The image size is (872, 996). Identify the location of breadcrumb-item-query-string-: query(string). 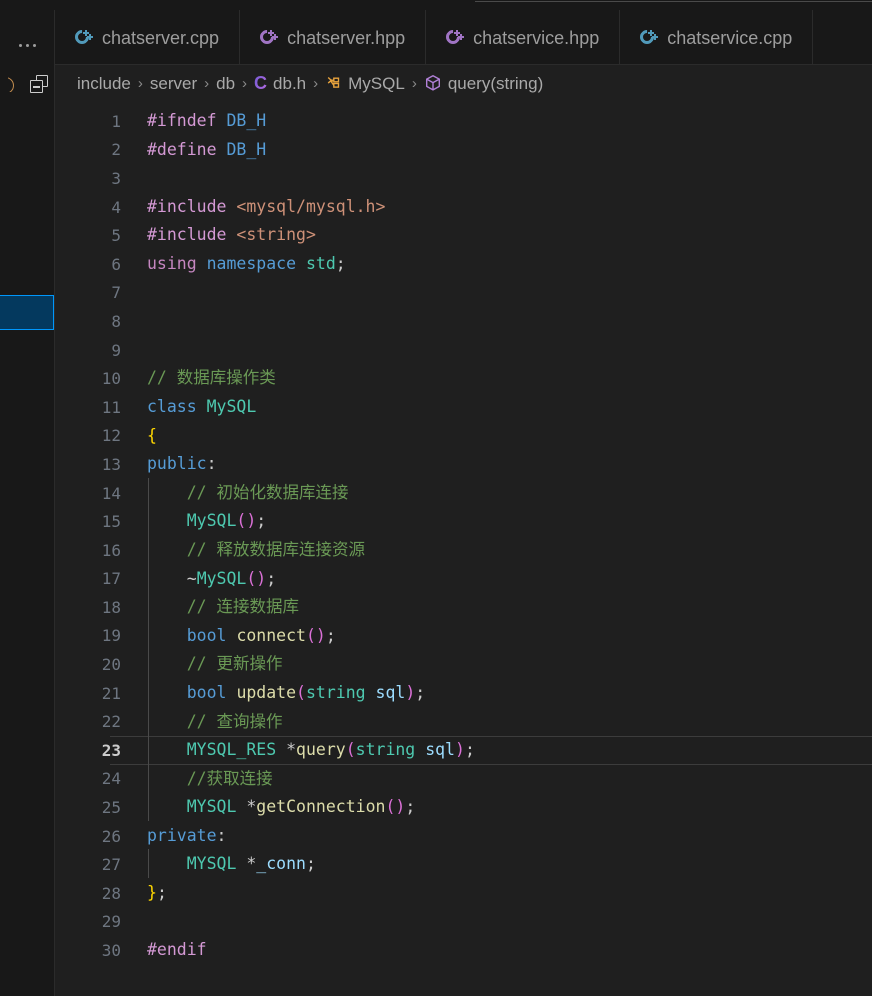
(483, 83).